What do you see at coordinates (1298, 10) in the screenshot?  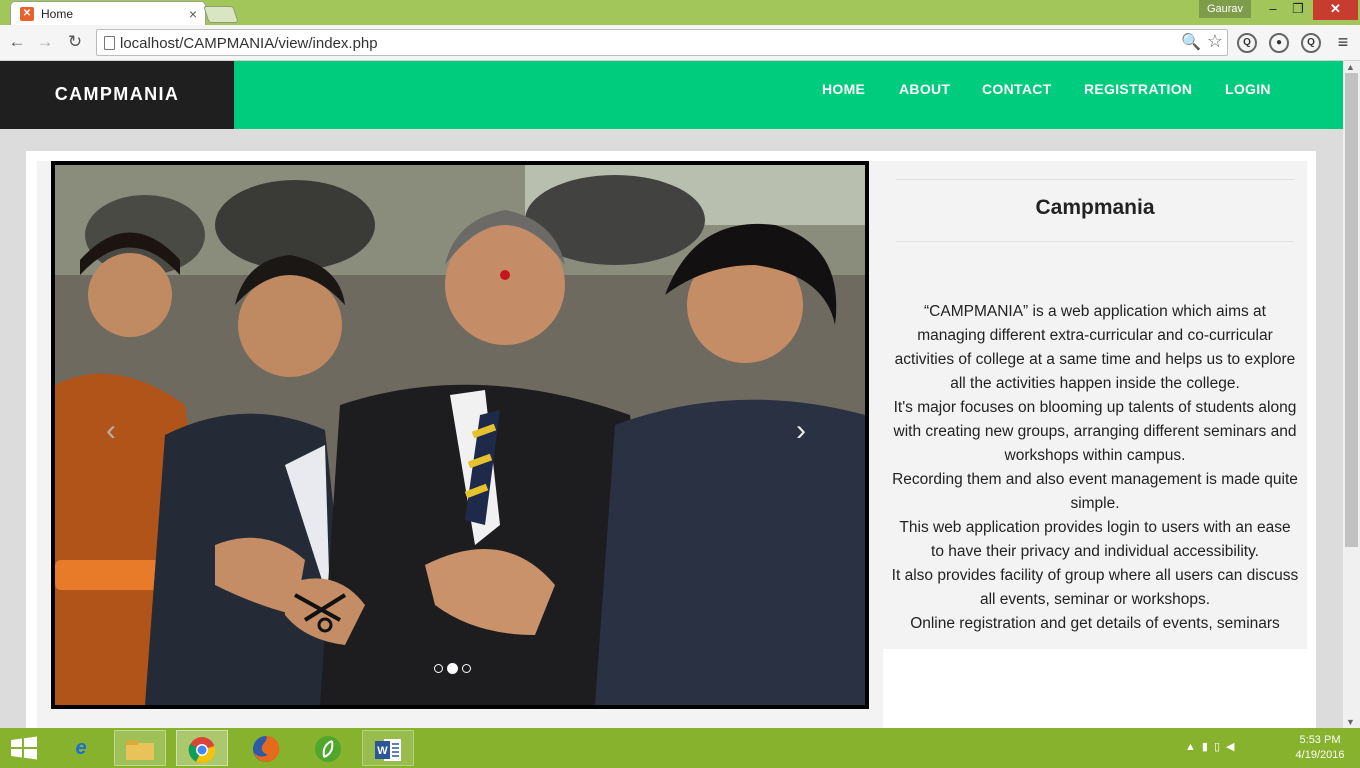 I see `maximize-button: ❐` at bounding box center [1298, 10].